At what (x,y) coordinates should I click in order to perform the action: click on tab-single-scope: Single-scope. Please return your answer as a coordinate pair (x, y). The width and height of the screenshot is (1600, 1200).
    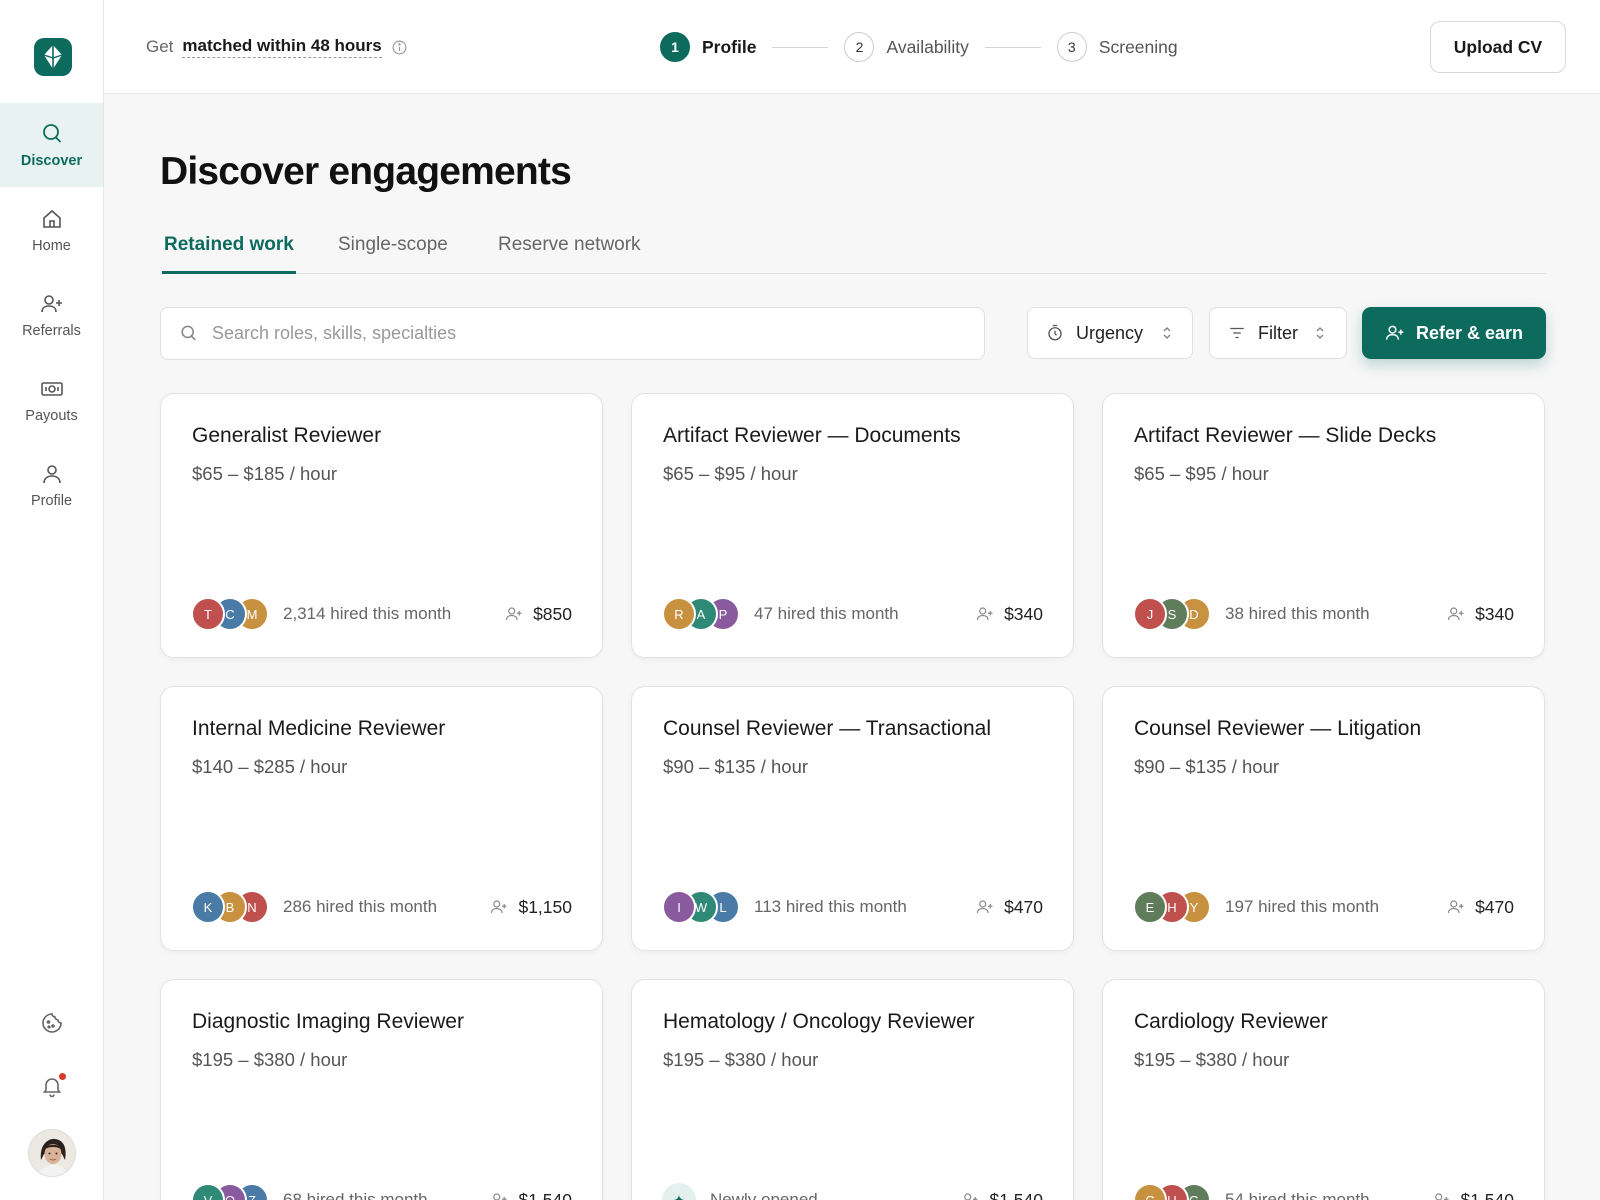
    Looking at the image, I should click on (393, 254).